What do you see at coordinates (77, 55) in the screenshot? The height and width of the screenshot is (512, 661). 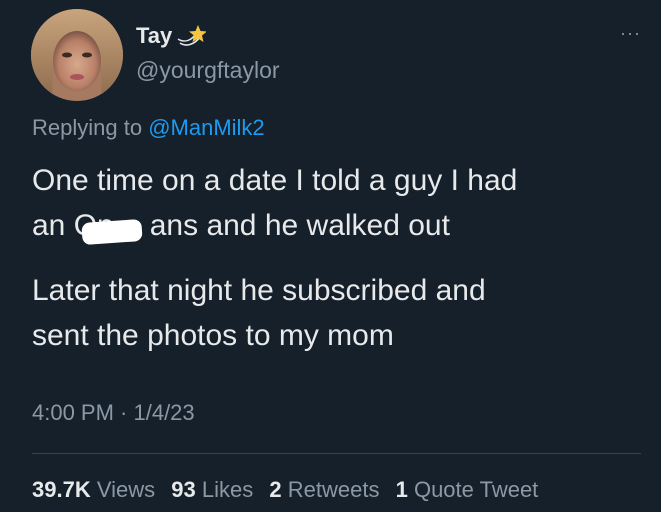 I see `avatar` at bounding box center [77, 55].